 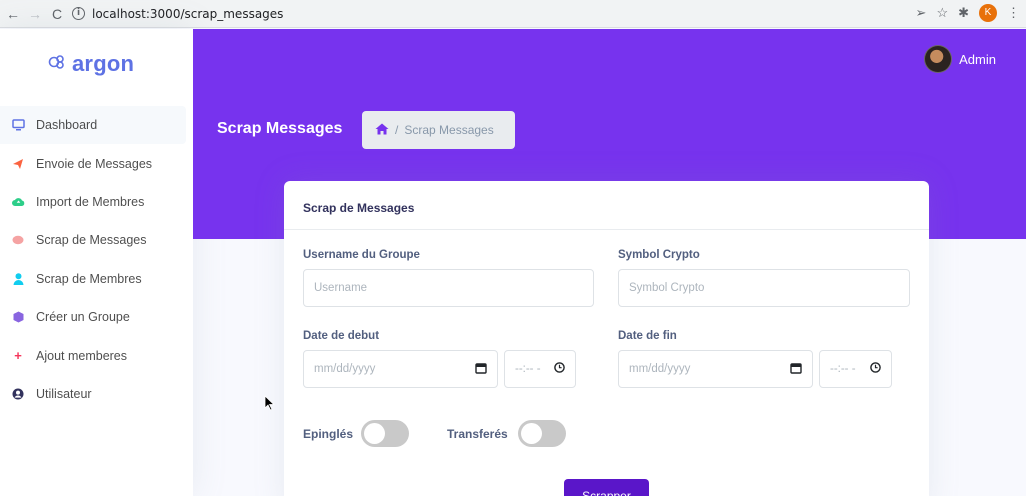 What do you see at coordinates (382, 130) in the screenshot?
I see `home-icon` at bounding box center [382, 130].